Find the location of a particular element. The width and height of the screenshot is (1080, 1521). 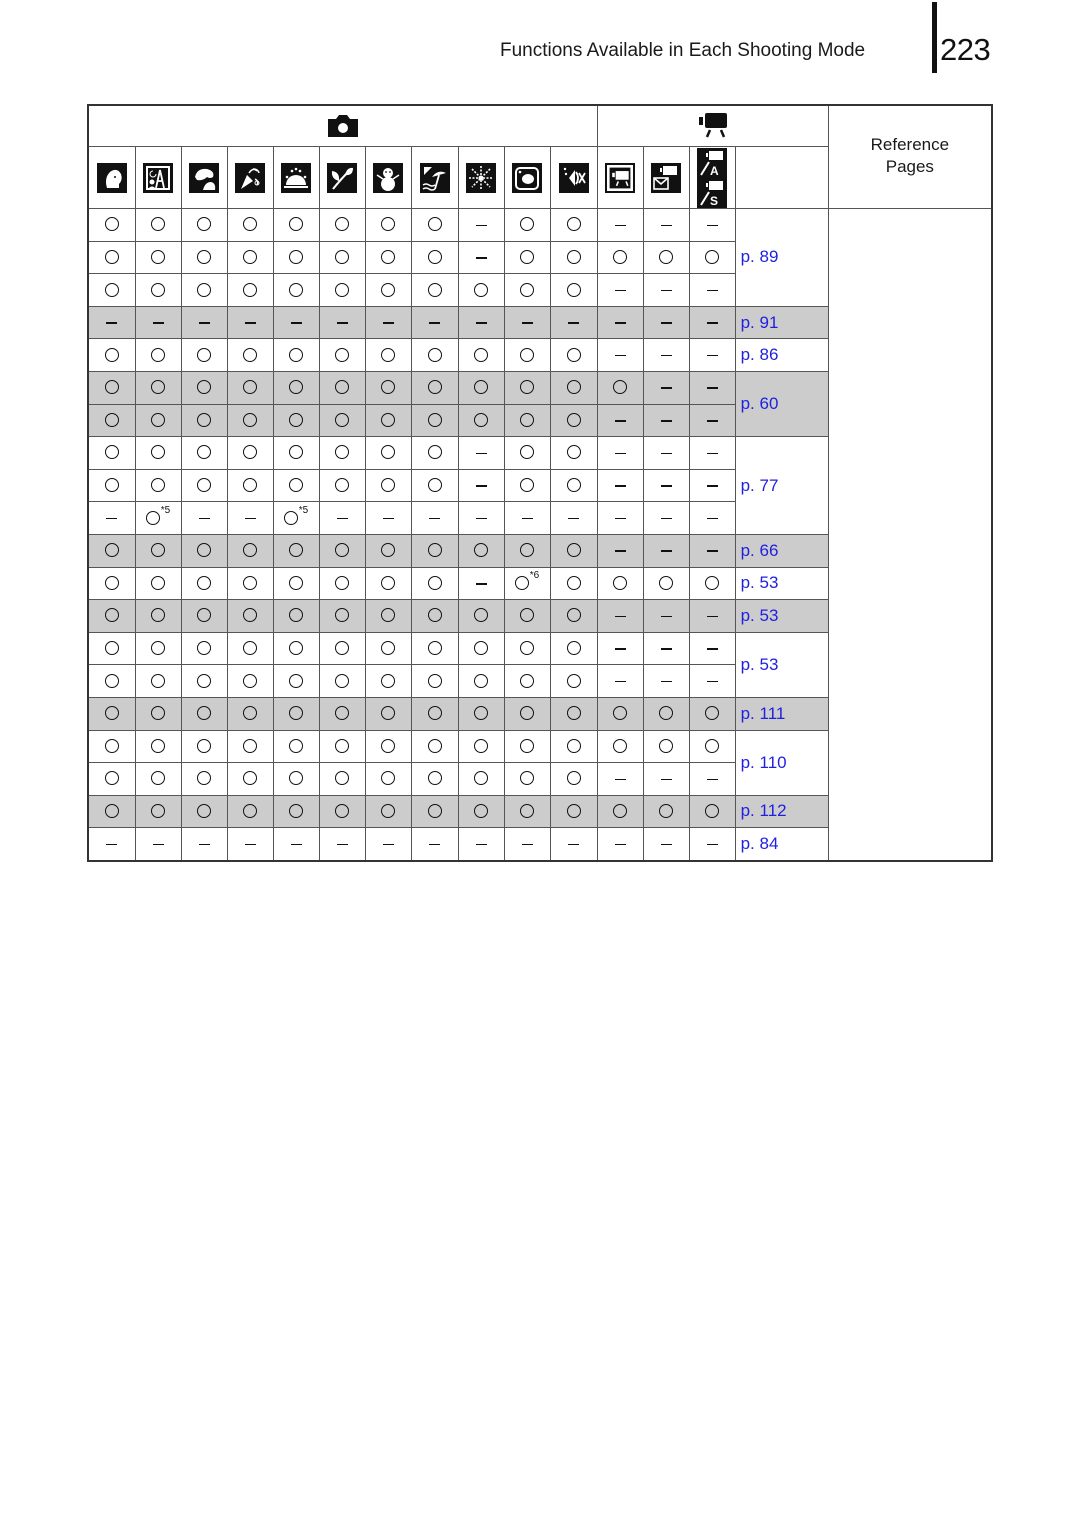

reference-page-link: p. 60 is located at coordinates (781, 404).